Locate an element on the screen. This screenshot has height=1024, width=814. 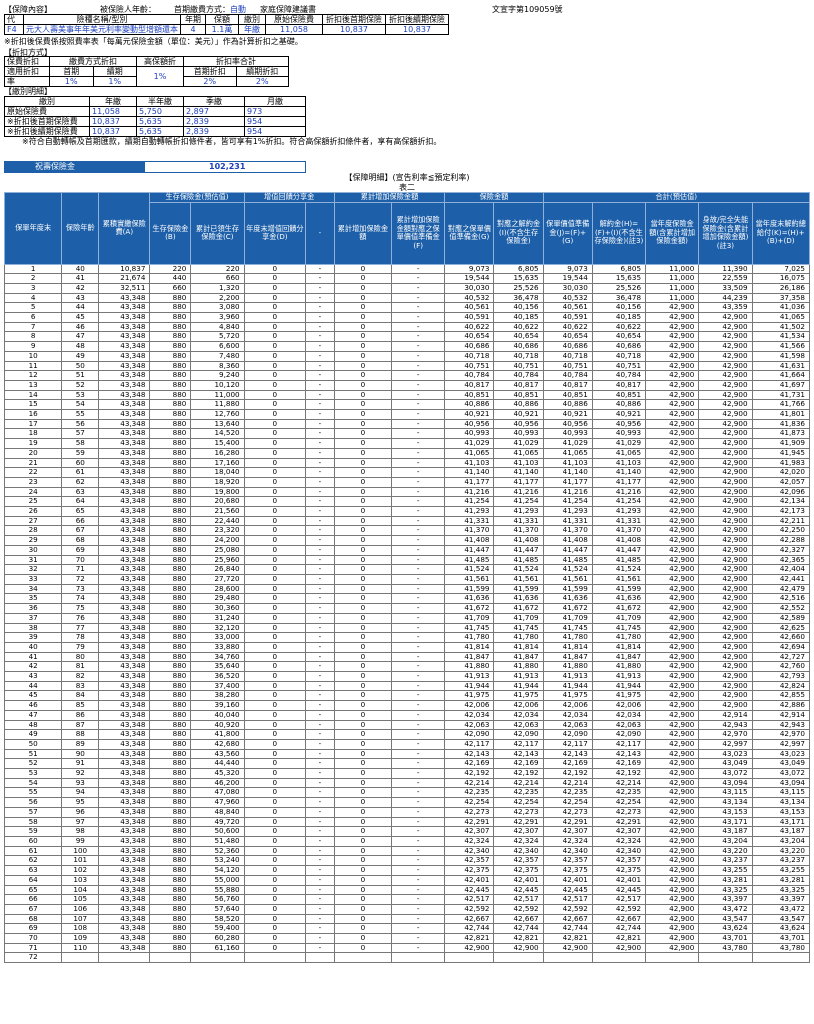
cell-year: 67 is located at coordinates (33, 909).